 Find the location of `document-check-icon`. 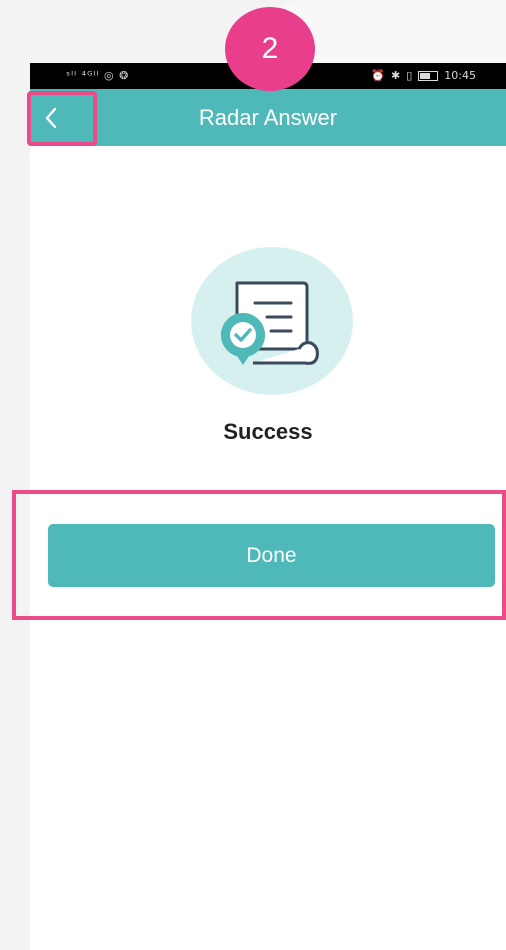

document-check-icon is located at coordinates (269, 323).